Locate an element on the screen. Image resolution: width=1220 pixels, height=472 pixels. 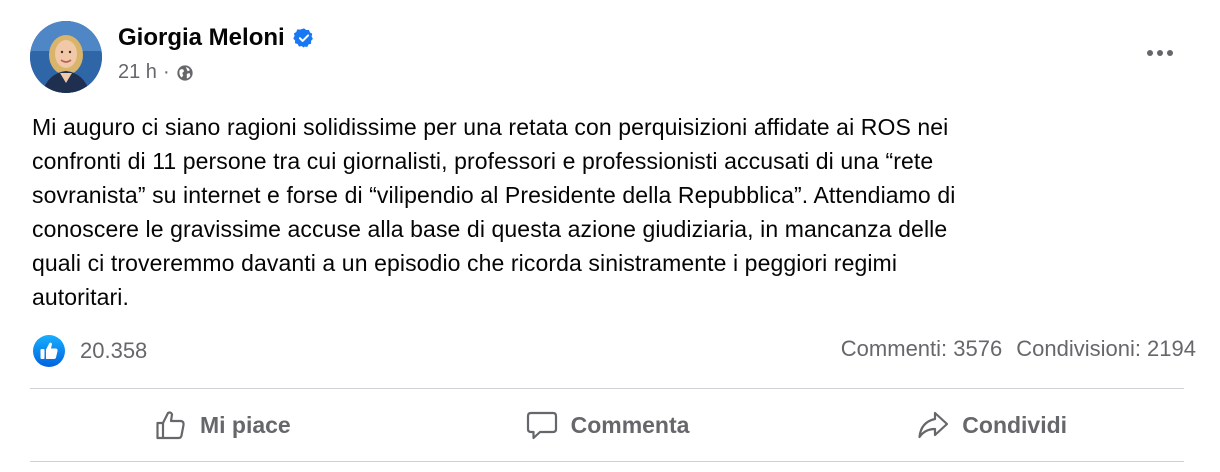
share-arrow-icon is located at coordinates (933, 425).